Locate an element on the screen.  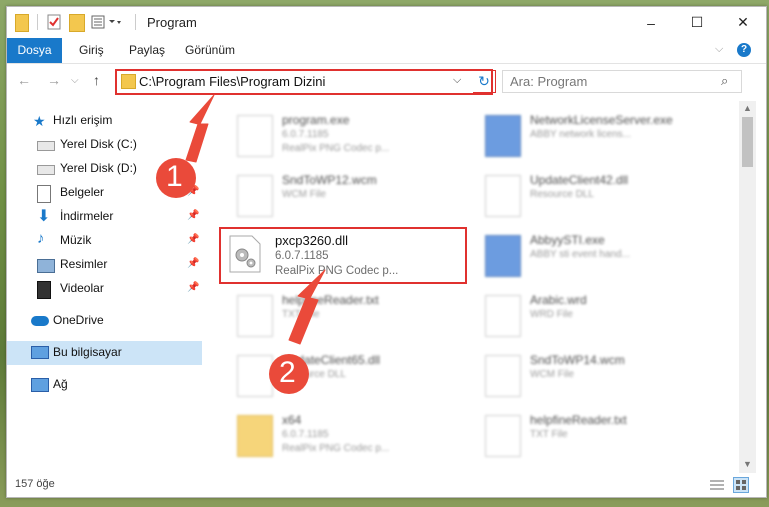
address-dropdown-icon: ⌵ is located at coordinates (457, 80).